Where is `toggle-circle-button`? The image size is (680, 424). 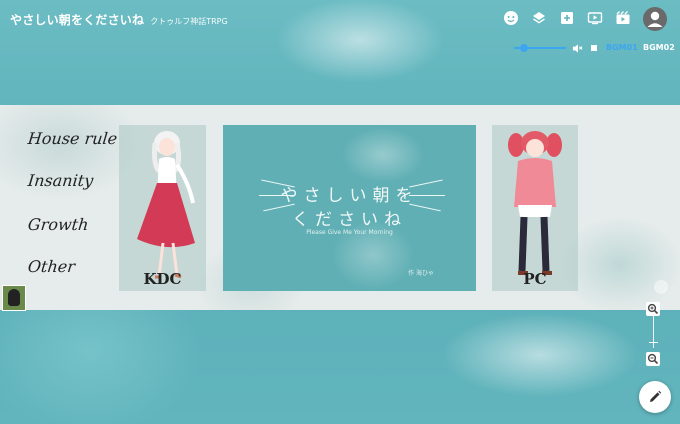 toggle-circle-button is located at coordinates (661, 287).